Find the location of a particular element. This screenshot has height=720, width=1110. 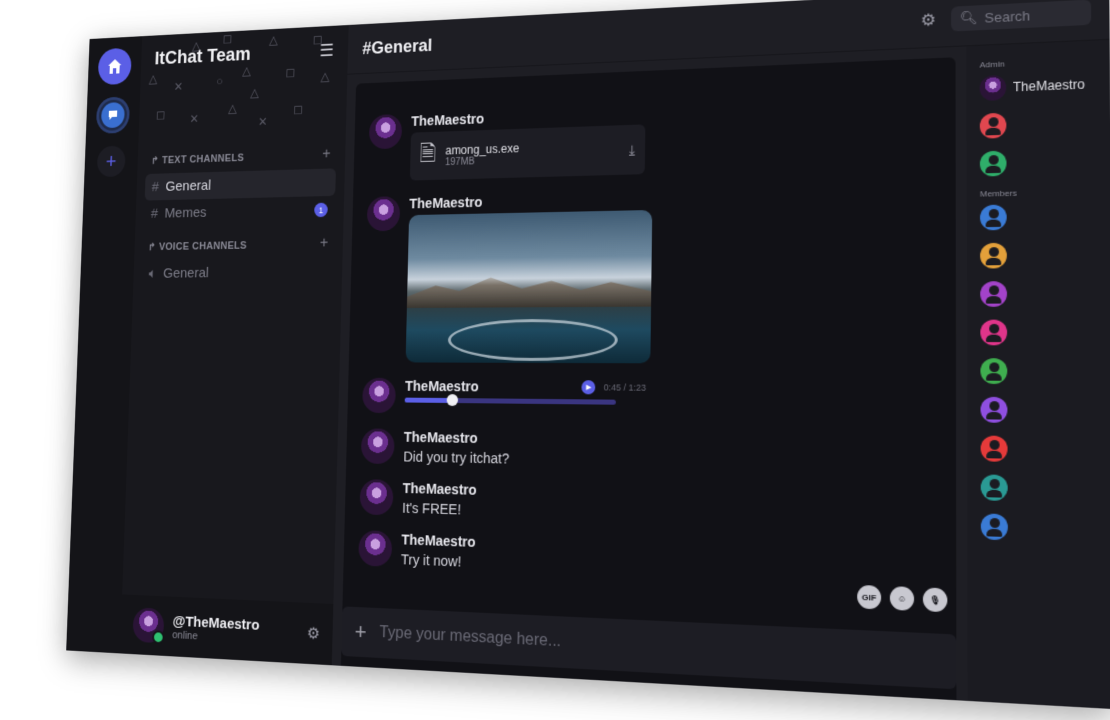

mountain-shape is located at coordinates (529, 288).